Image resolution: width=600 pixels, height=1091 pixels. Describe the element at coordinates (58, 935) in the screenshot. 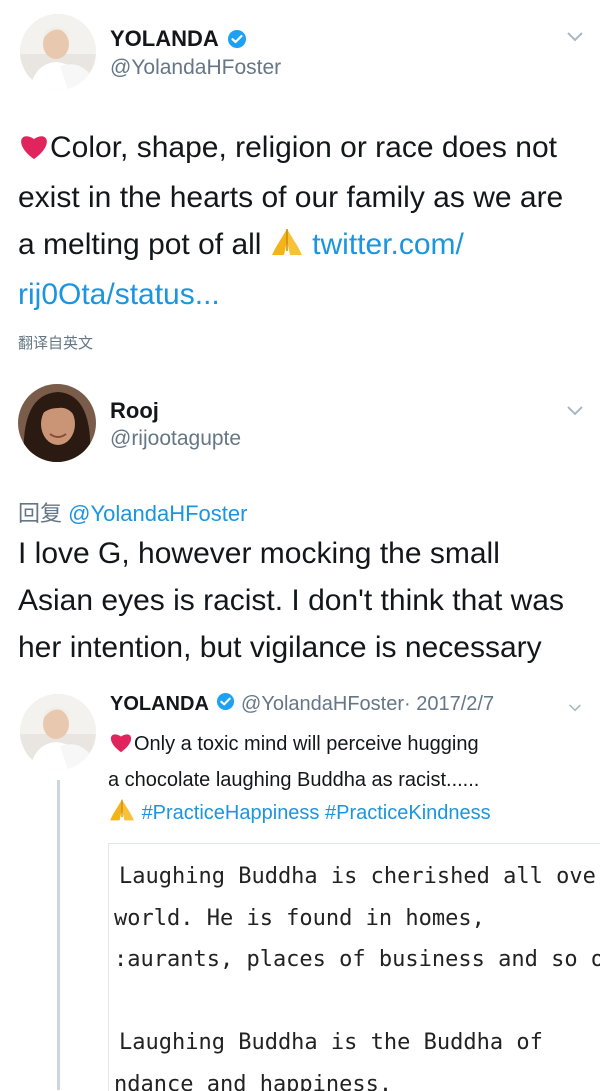

I see `thread-line` at that location.